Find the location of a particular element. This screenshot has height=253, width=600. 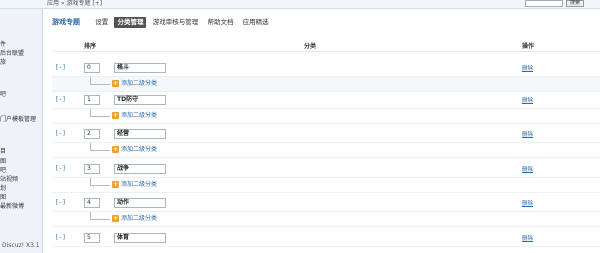

column-header-category: 分类 is located at coordinates (310, 46).